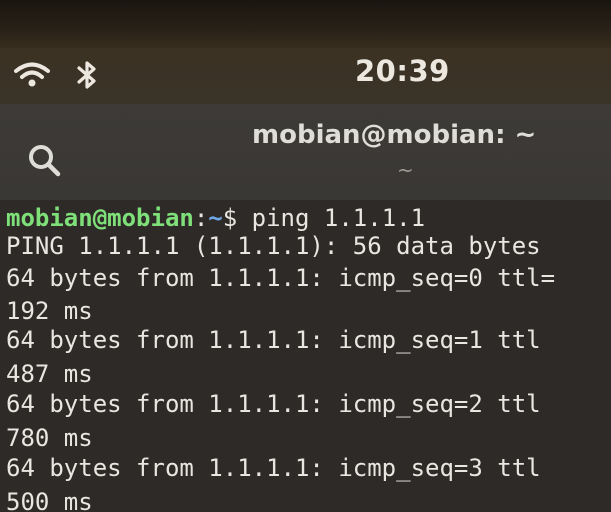 This screenshot has height=512, width=611. What do you see at coordinates (405, 170) in the screenshot?
I see `window-subtitle: ~` at bounding box center [405, 170].